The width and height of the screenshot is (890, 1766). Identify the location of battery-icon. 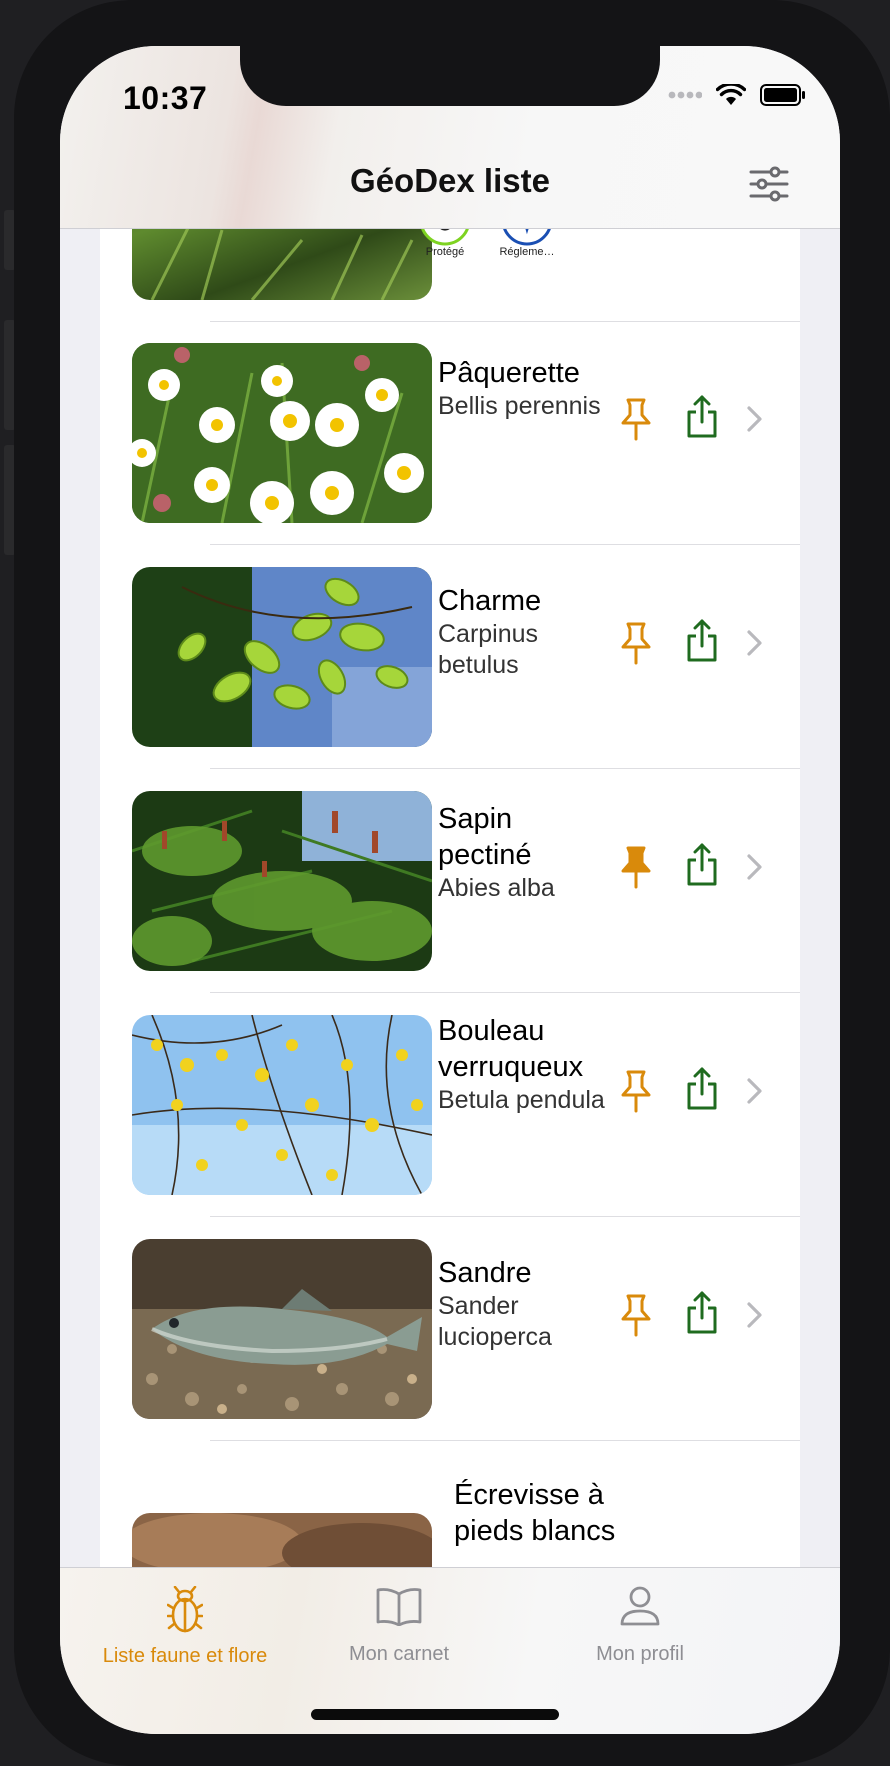
(782, 95).